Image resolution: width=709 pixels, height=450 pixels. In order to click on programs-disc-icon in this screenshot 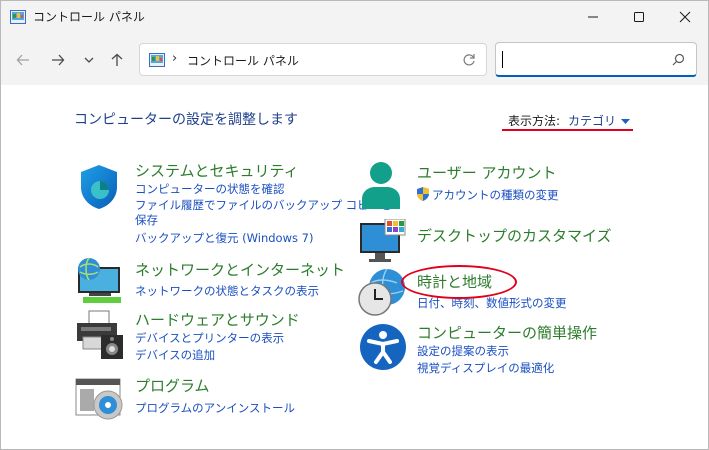, I will do `click(99, 399)`.